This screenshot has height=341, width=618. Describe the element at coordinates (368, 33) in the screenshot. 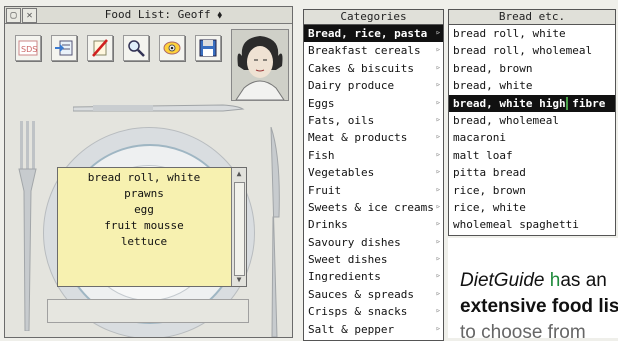

I see `menu-item-label: Bread, rice, pasta` at that location.